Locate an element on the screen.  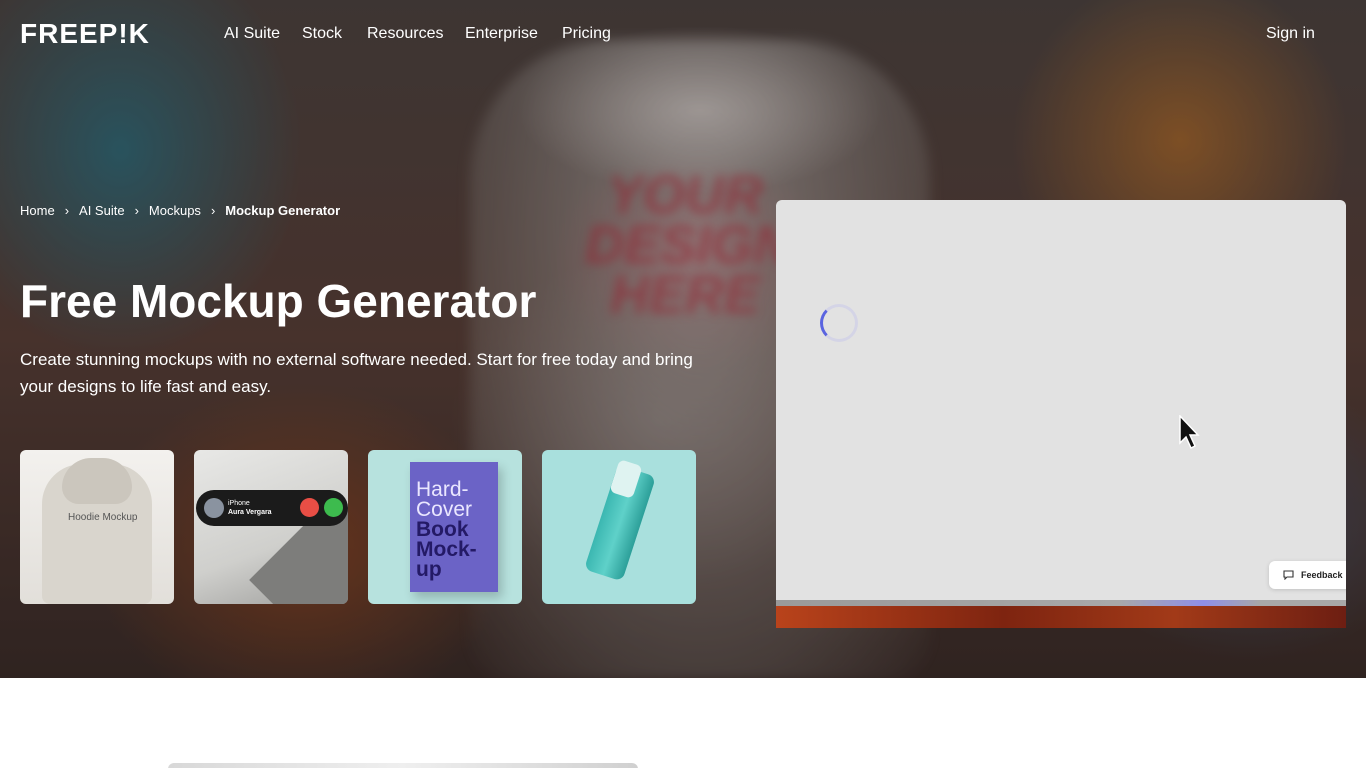
phone-mockup-thumbnail: iPhone Aura Vergara is located at coordinates (271, 527).